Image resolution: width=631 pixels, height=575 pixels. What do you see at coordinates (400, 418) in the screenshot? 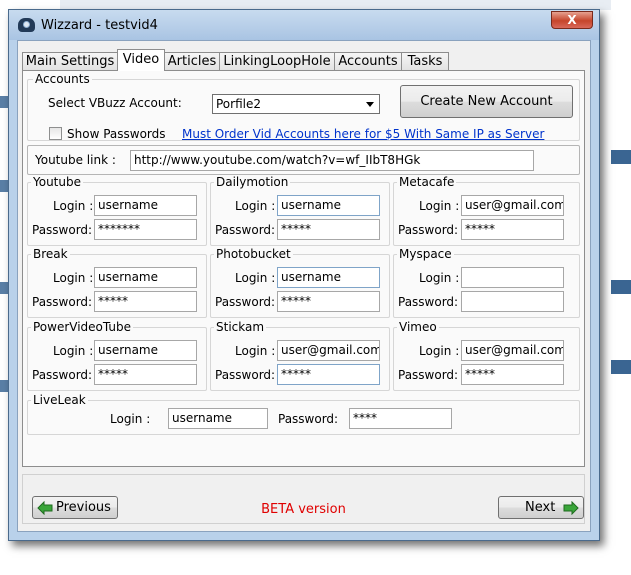
I see `liveleak-password-input: ****` at bounding box center [400, 418].